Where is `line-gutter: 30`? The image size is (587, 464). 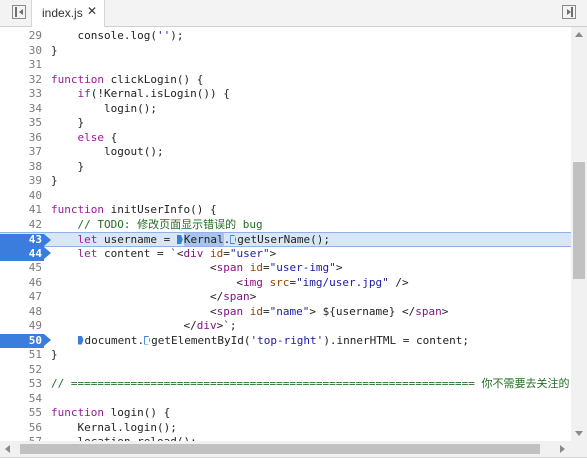
line-gutter: 30 is located at coordinates (22, 51).